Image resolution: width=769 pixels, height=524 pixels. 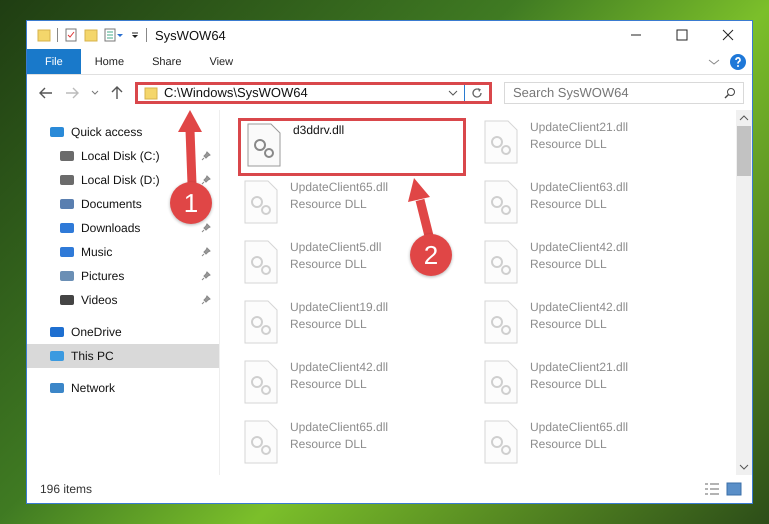 What do you see at coordinates (734, 489) in the screenshot?
I see `large-icons-view-icon` at bounding box center [734, 489].